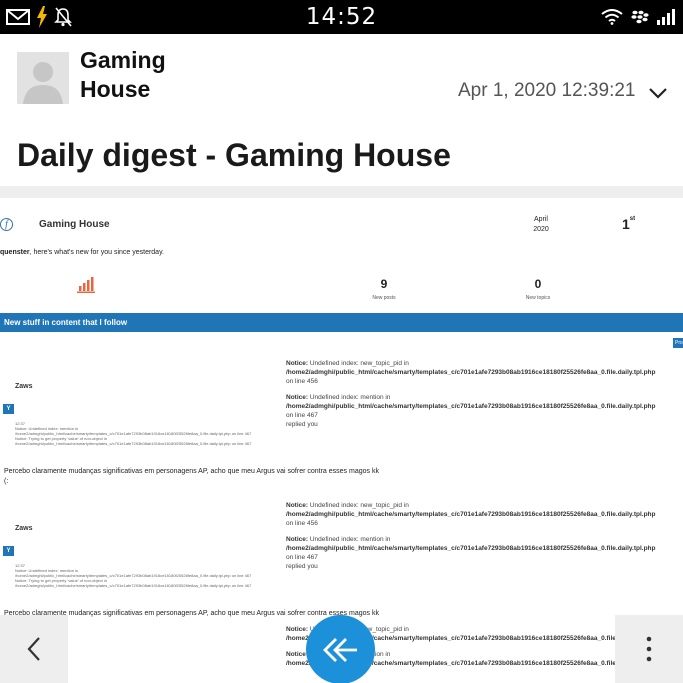  I want to click on reply-all-icon, so click(339, 649).